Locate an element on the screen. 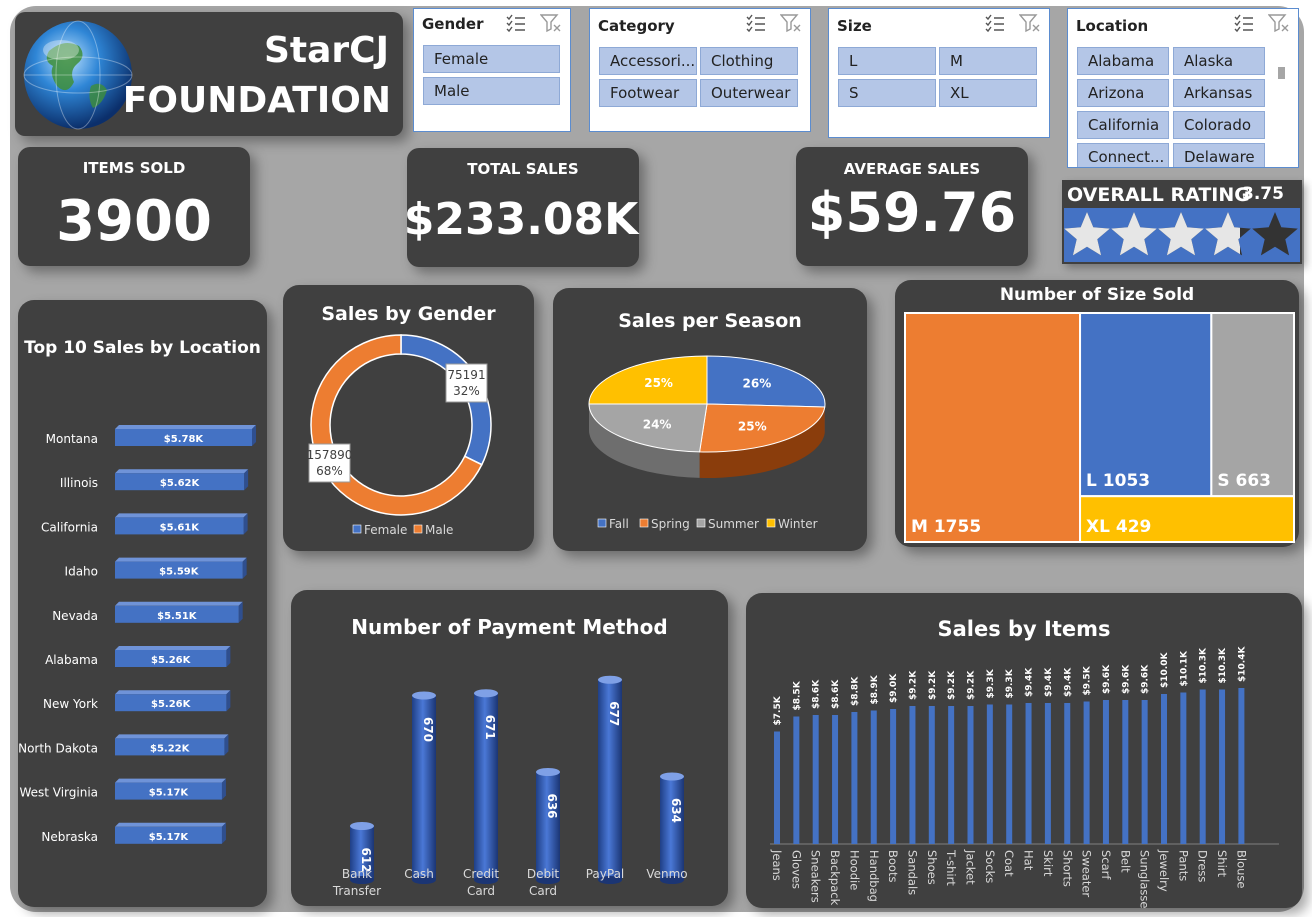 This screenshot has height=917, width=1312. location-item-alabama: Alabama is located at coordinates (1123, 61).